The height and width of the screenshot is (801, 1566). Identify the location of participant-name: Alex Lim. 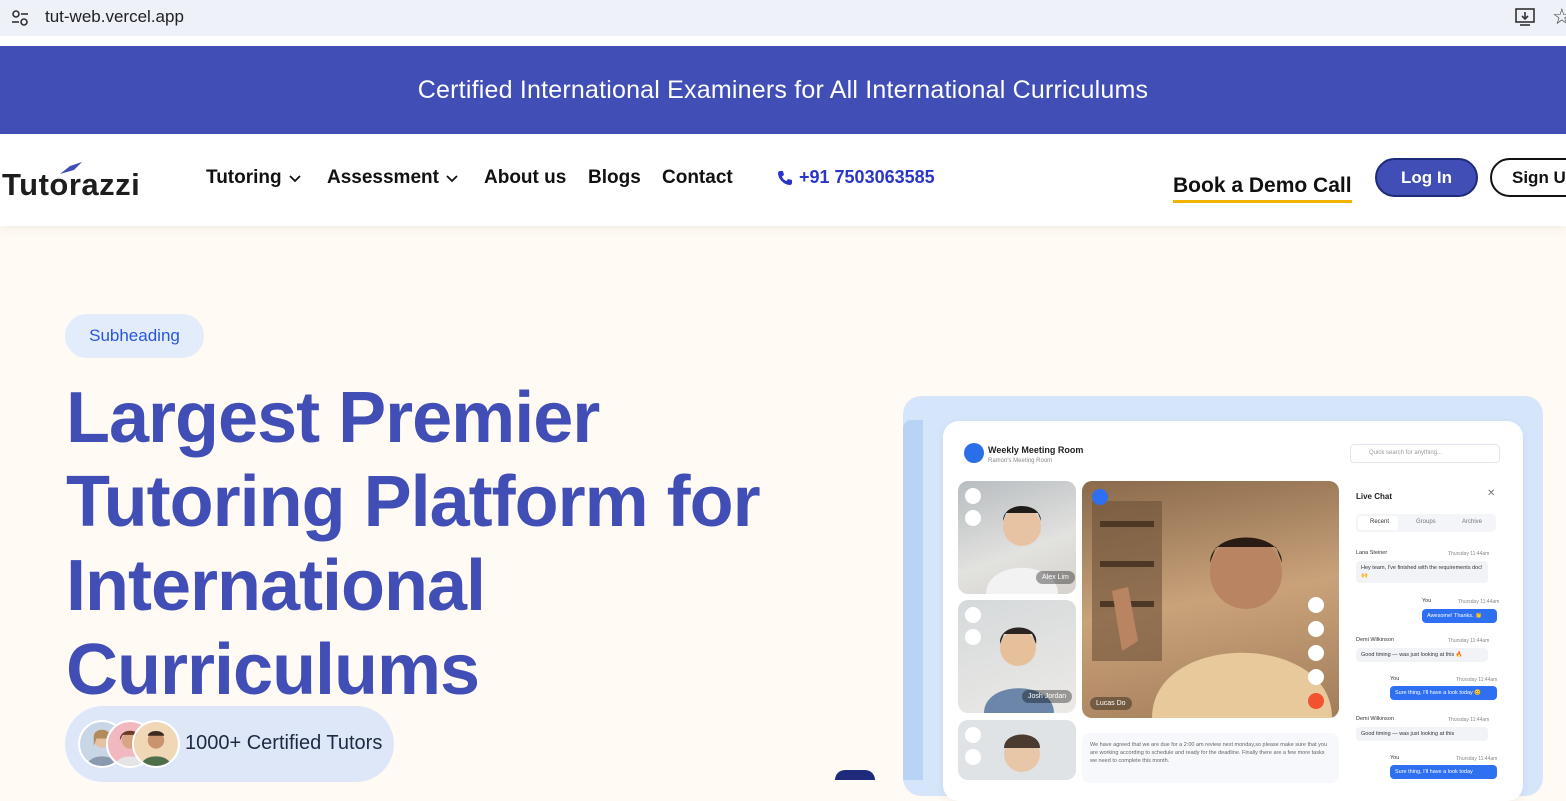
(1055, 577).